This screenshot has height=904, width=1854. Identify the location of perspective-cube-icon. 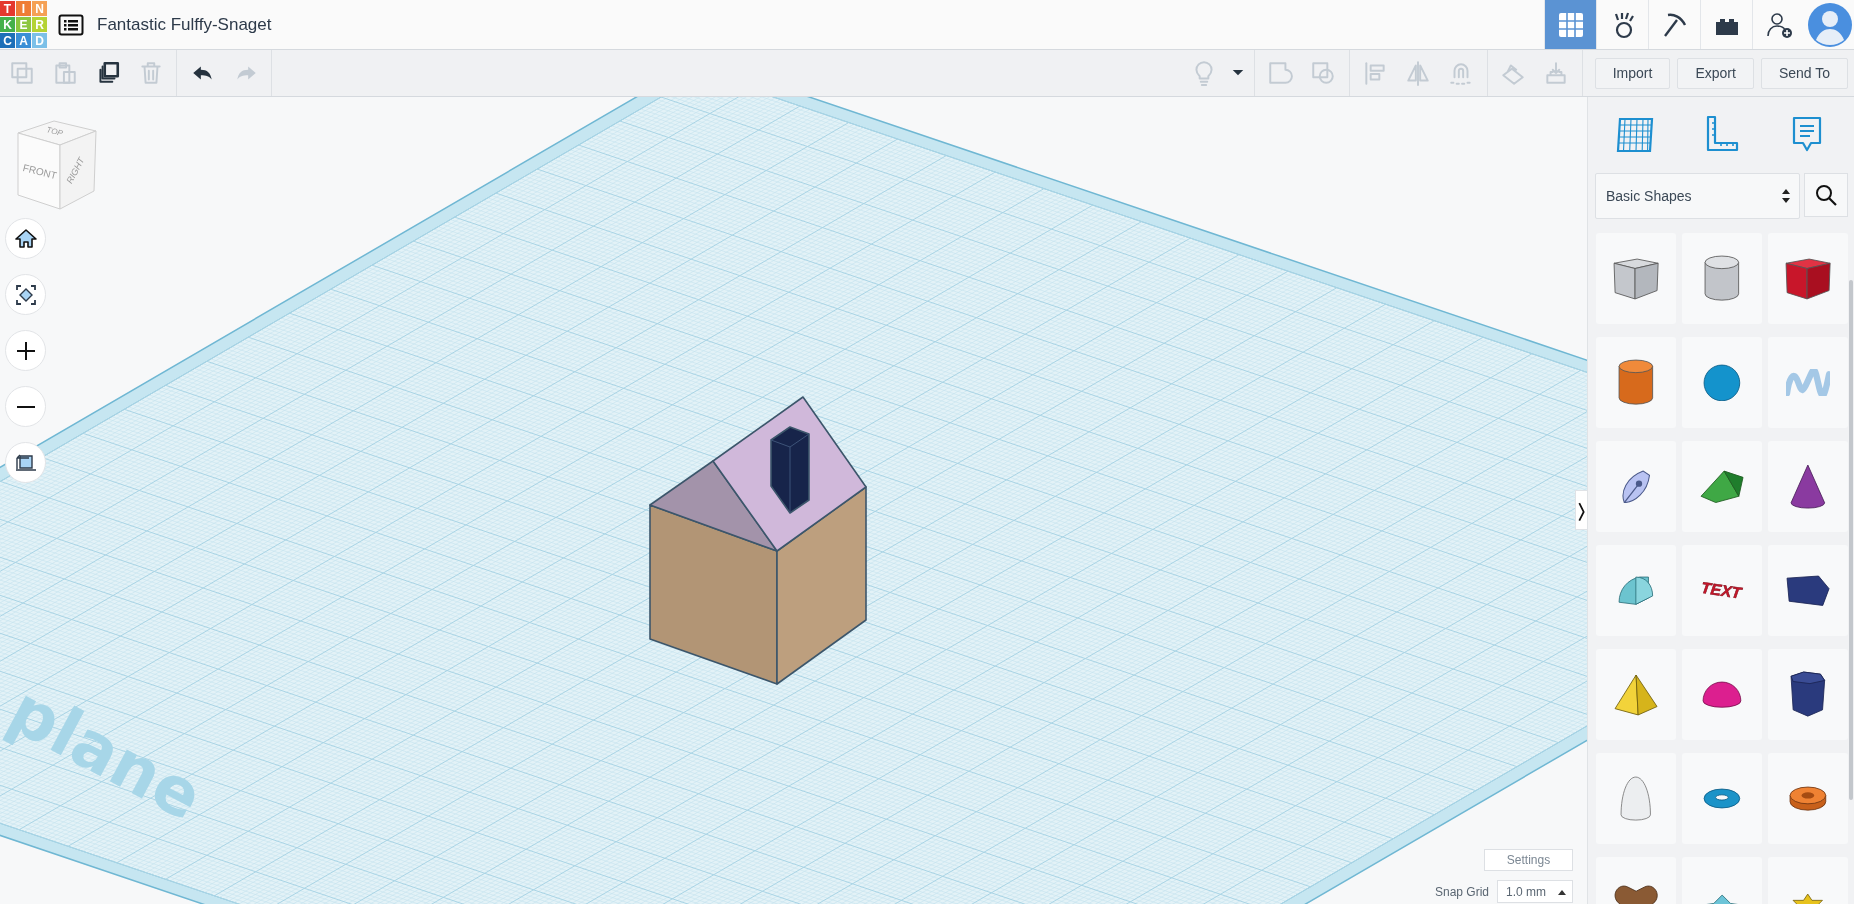
(25, 462).